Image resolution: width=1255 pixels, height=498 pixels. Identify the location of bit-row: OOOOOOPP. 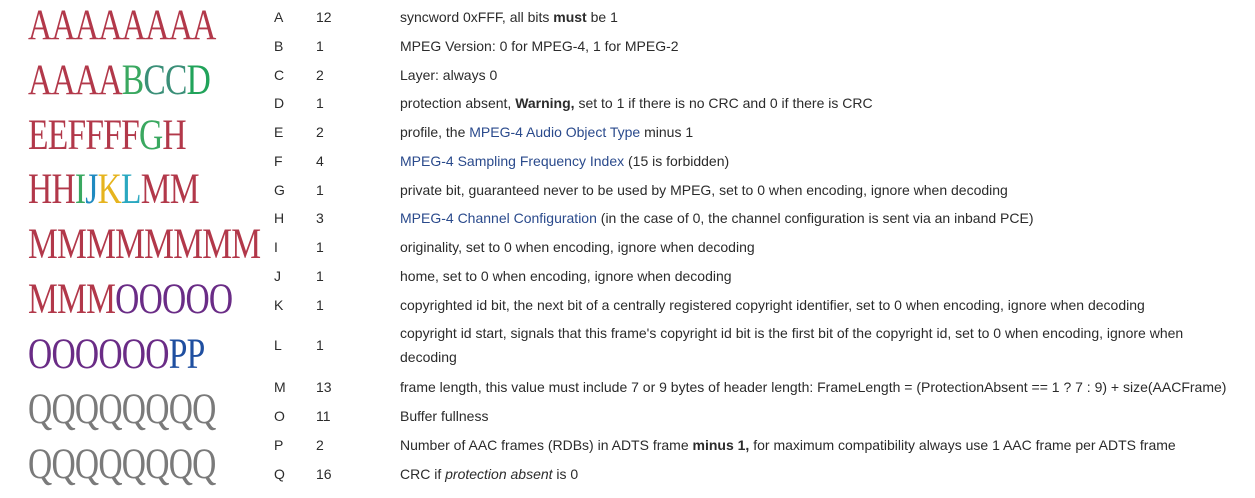
(117, 354).